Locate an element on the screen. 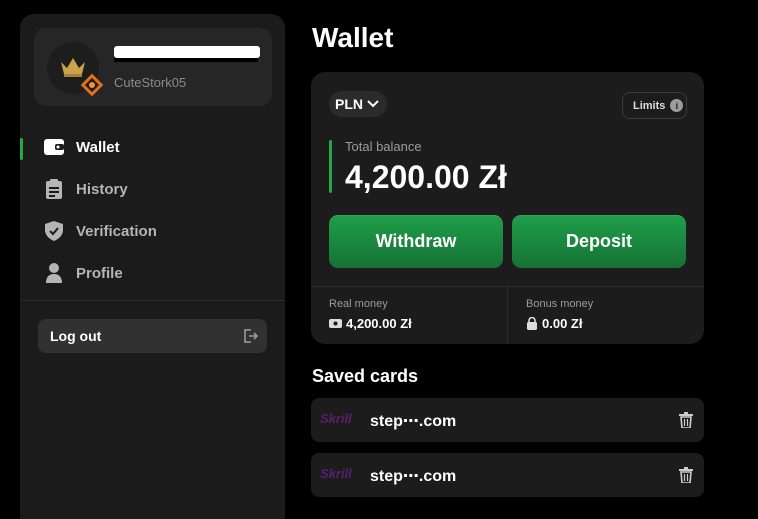 This screenshot has width=758, height=519. saved-cards-title: Saved cards is located at coordinates (365, 376).